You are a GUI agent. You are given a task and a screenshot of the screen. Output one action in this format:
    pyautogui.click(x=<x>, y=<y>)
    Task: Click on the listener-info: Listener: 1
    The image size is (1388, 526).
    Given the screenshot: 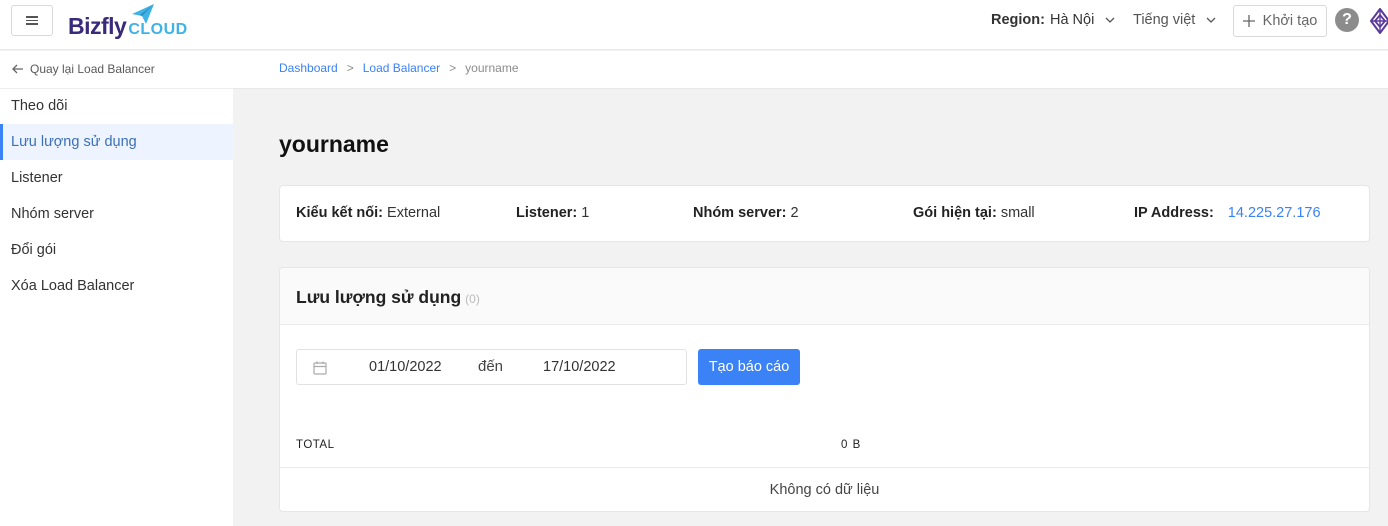 What is the action you would take?
    pyautogui.click(x=553, y=213)
    